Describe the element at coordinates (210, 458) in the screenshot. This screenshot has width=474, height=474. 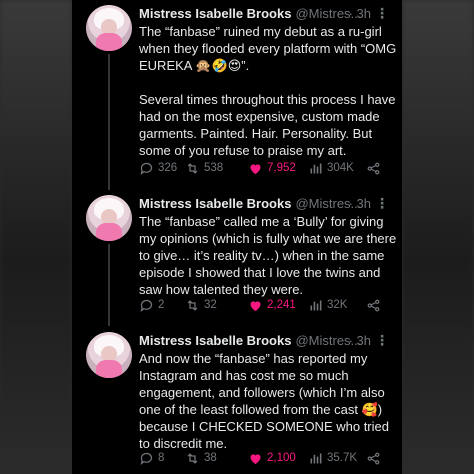
I see `retweet-count: 38` at that location.